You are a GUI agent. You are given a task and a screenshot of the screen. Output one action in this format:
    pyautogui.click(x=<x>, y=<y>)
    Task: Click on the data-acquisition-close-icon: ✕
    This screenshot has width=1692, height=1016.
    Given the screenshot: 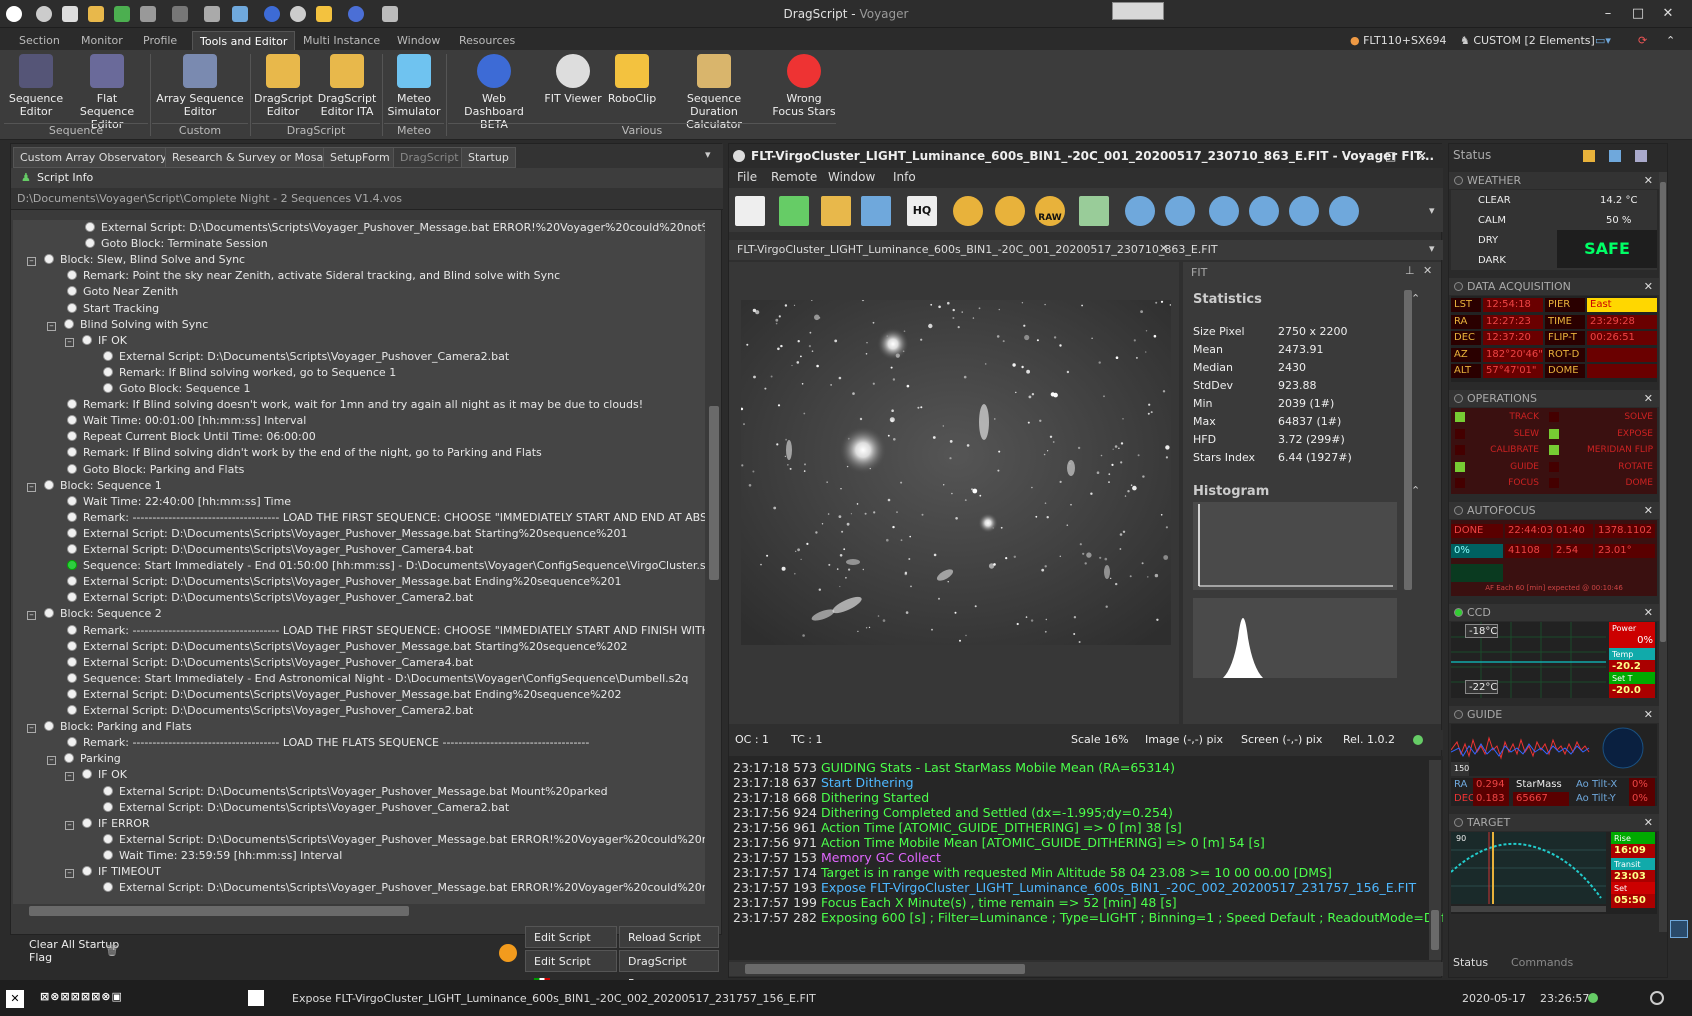 What is the action you would take?
    pyautogui.click(x=1648, y=286)
    